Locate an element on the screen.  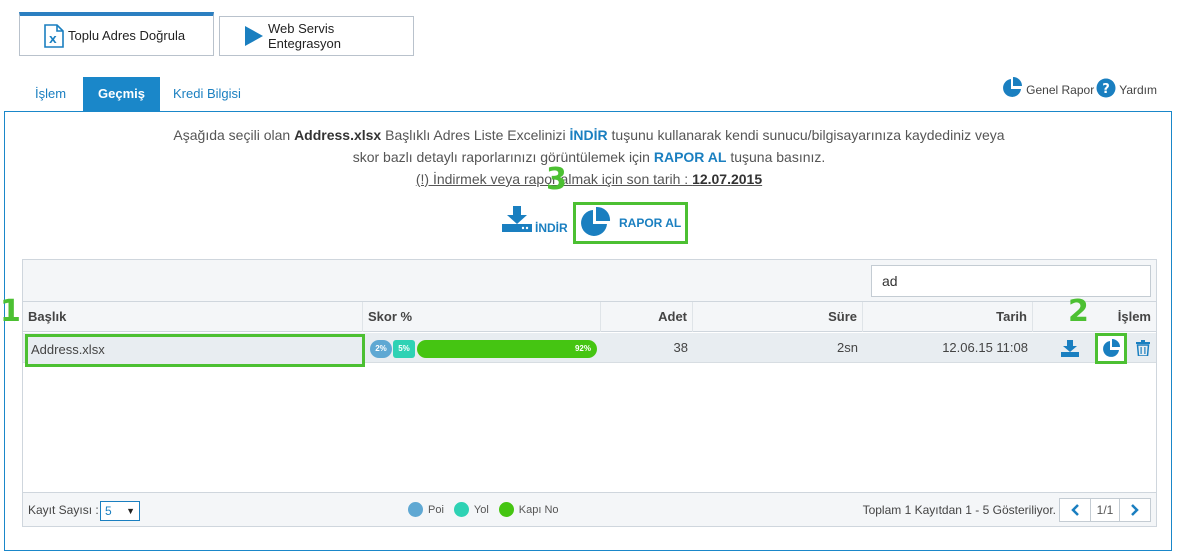
legend-label: Poi is located at coordinates (436, 509).